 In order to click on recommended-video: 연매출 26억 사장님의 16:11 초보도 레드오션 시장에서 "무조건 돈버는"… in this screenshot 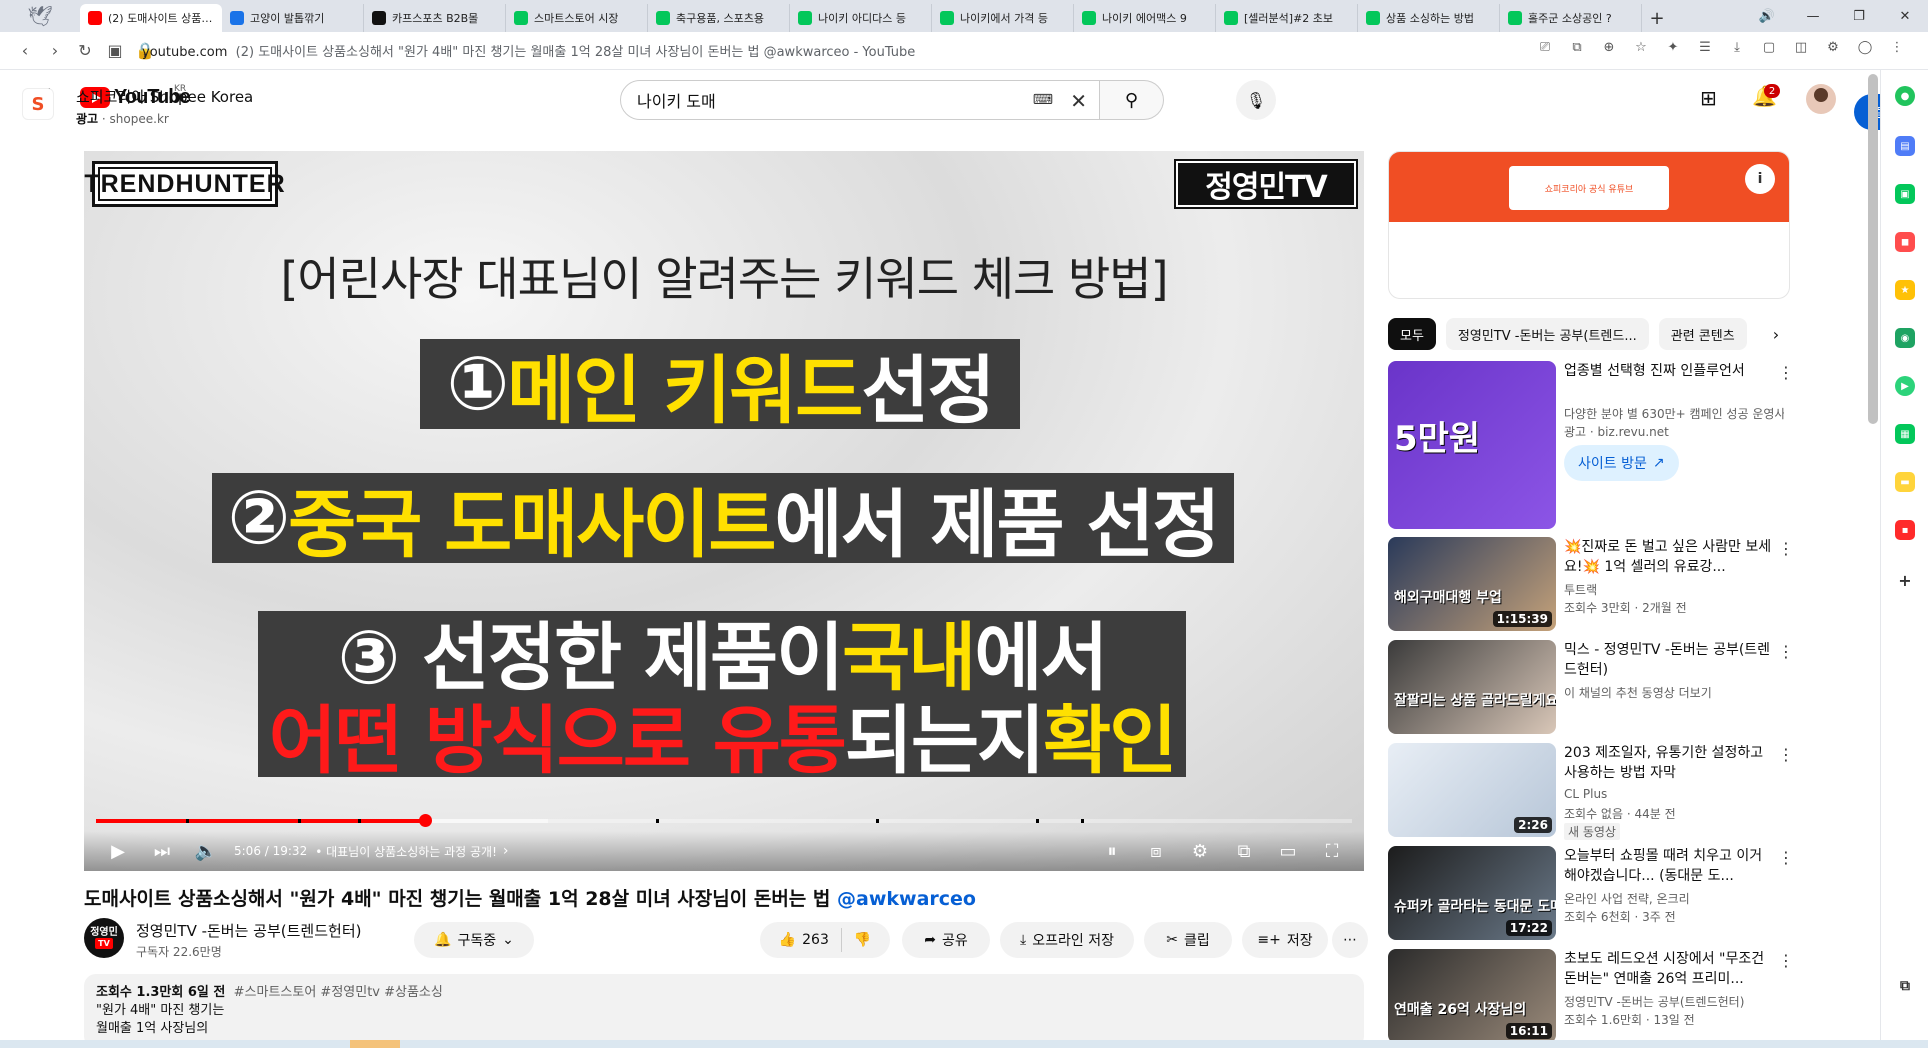, I will do `click(1593, 996)`.